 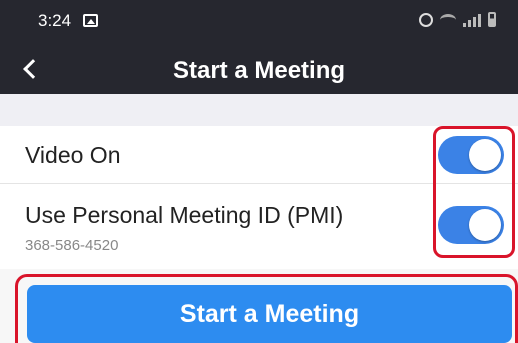 What do you see at coordinates (72, 245) in the screenshot?
I see `pmi-meeting-id: 368-586-4520` at bounding box center [72, 245].